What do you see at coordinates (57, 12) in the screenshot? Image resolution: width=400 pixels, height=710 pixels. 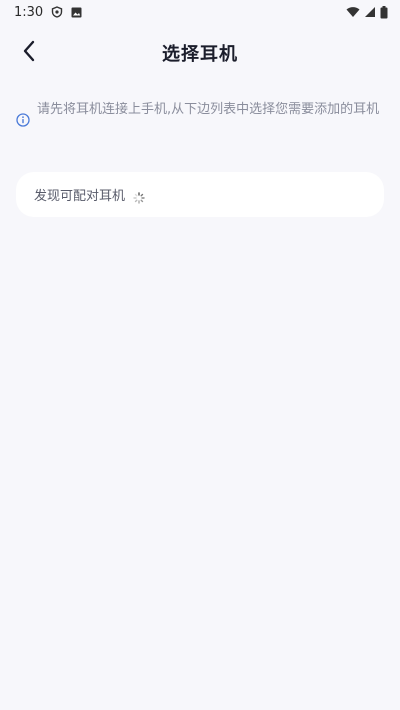 I see `shield-icon` at bounding box center [57, 12].